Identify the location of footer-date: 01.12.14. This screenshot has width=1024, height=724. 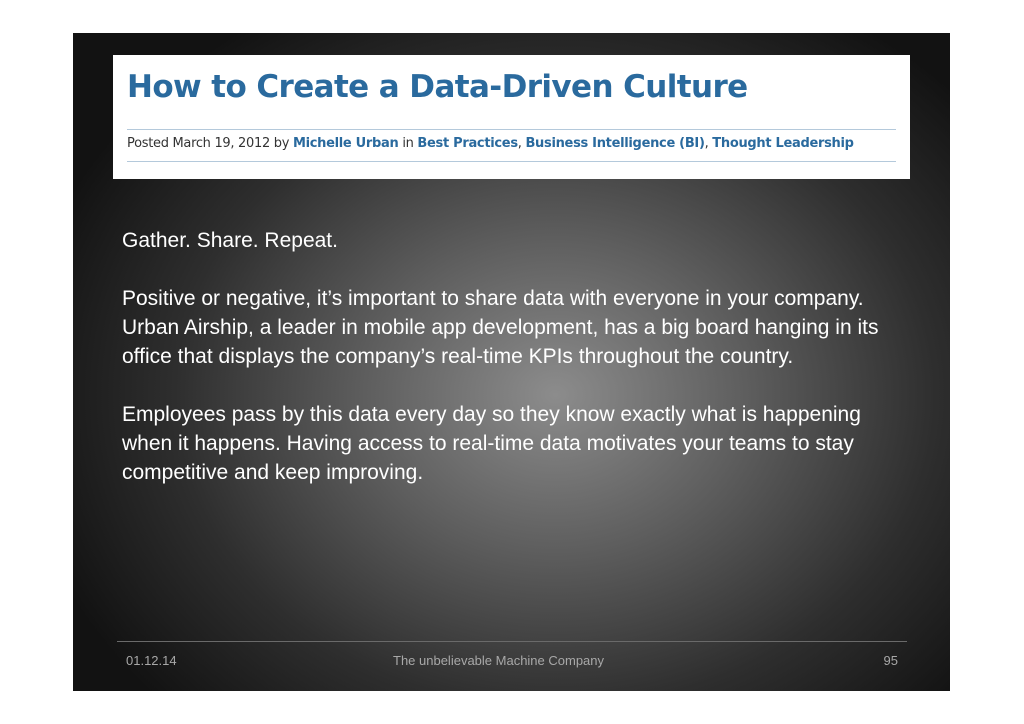
(151, 660).